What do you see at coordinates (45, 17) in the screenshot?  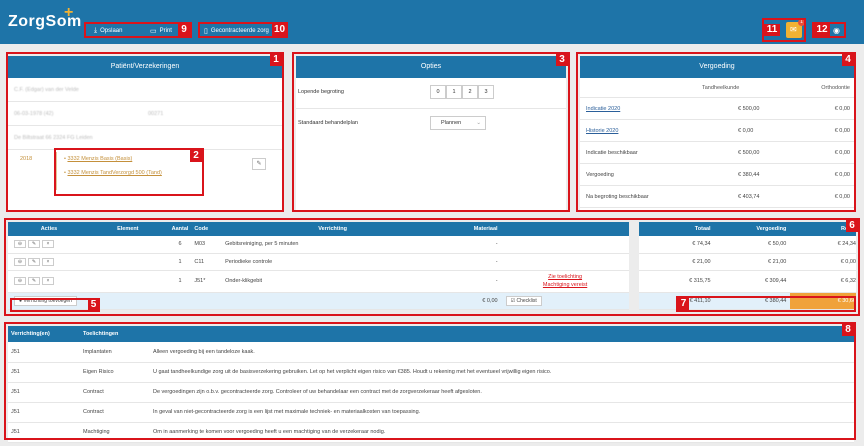 I see `logo: ZorgSom +` at bounding box center [45, 17].